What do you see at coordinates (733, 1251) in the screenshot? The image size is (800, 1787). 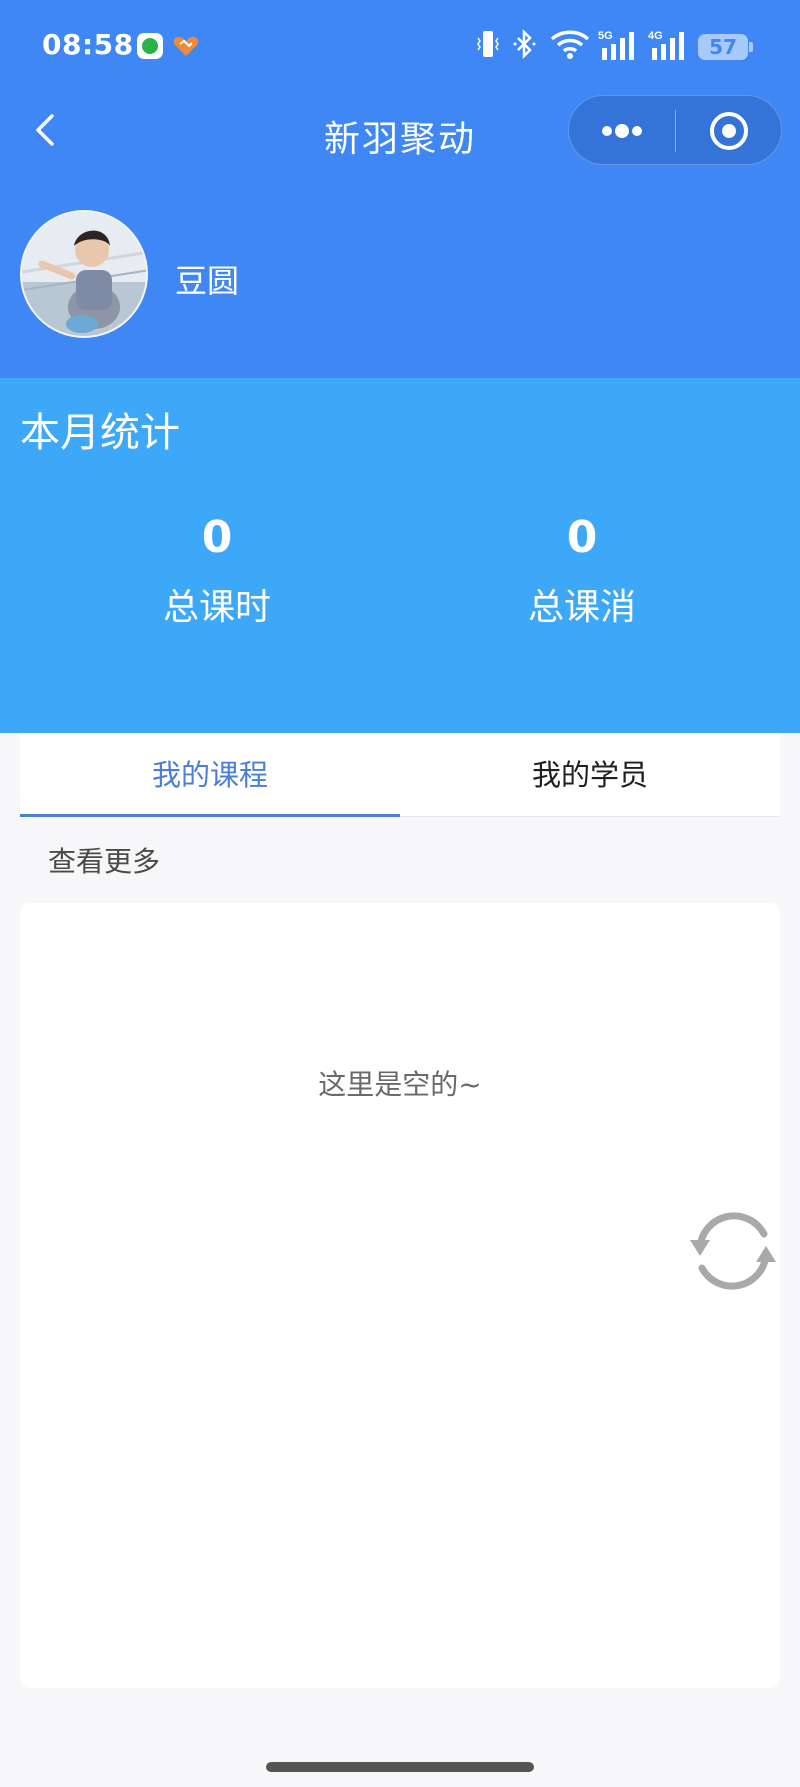 I see `refresh-icon` at bounding box center [733, 1251].